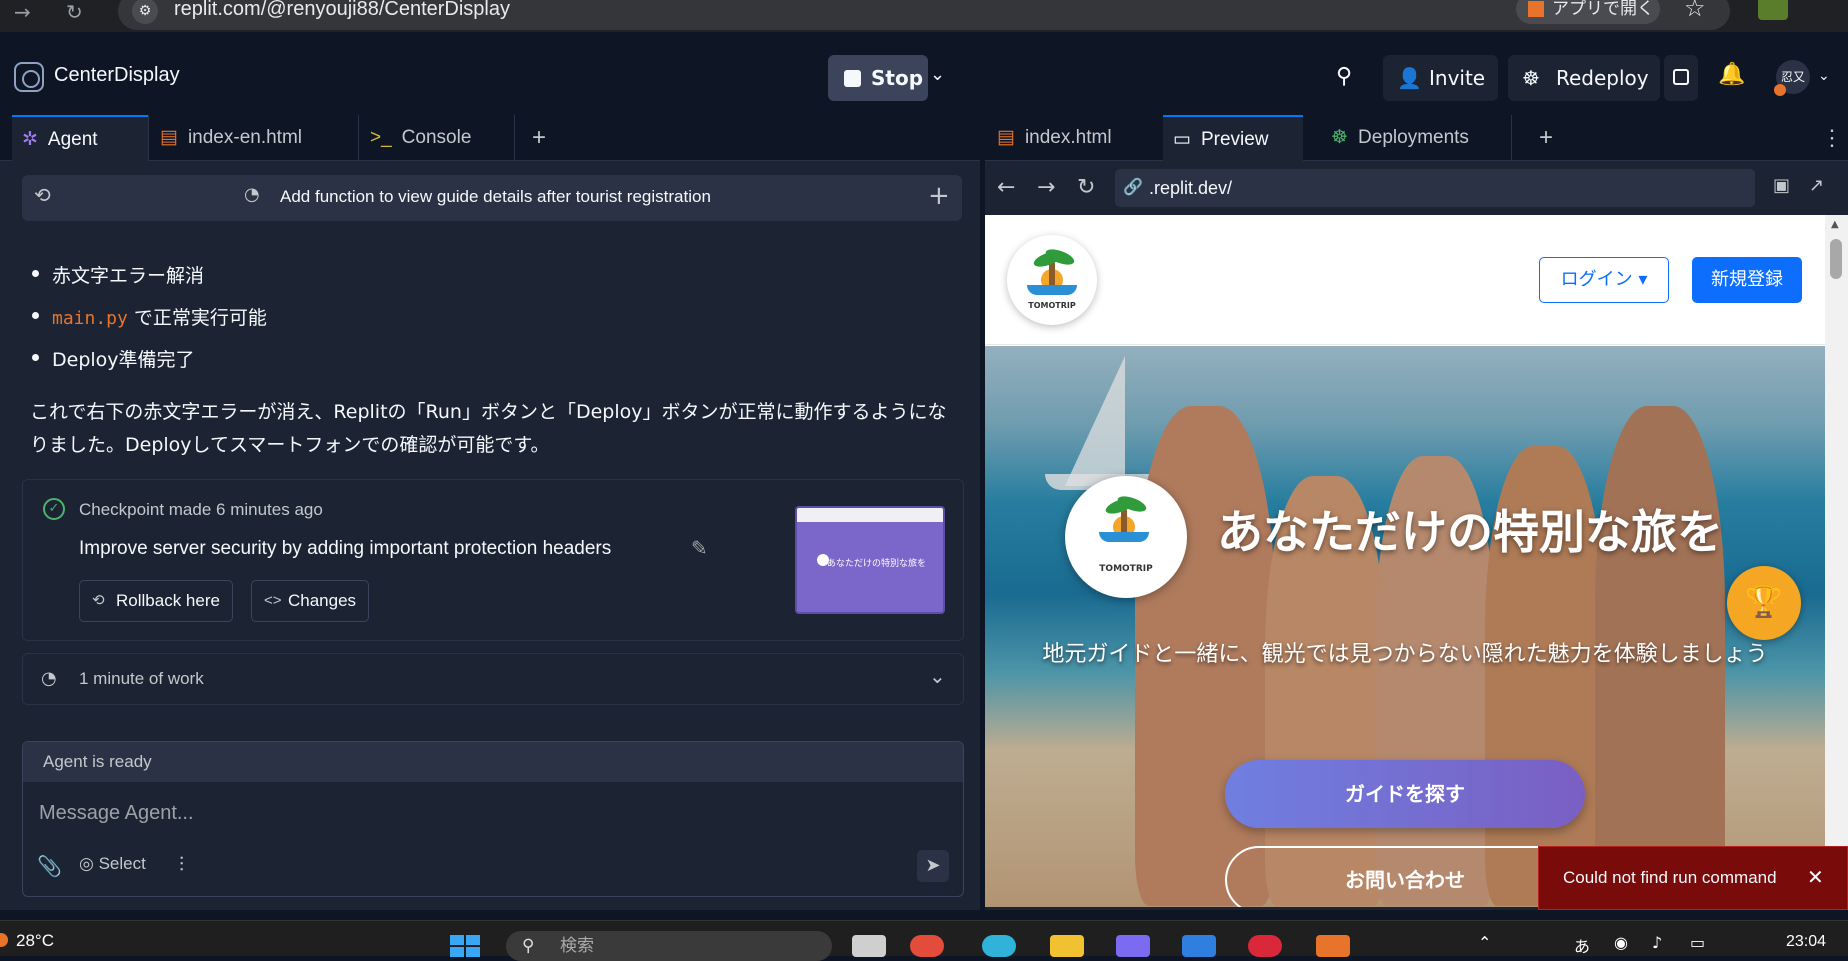 Image resolution: width=1848 pixels, height=961 pixels. I want to click on replit-app-icon, so click(1333, 946).